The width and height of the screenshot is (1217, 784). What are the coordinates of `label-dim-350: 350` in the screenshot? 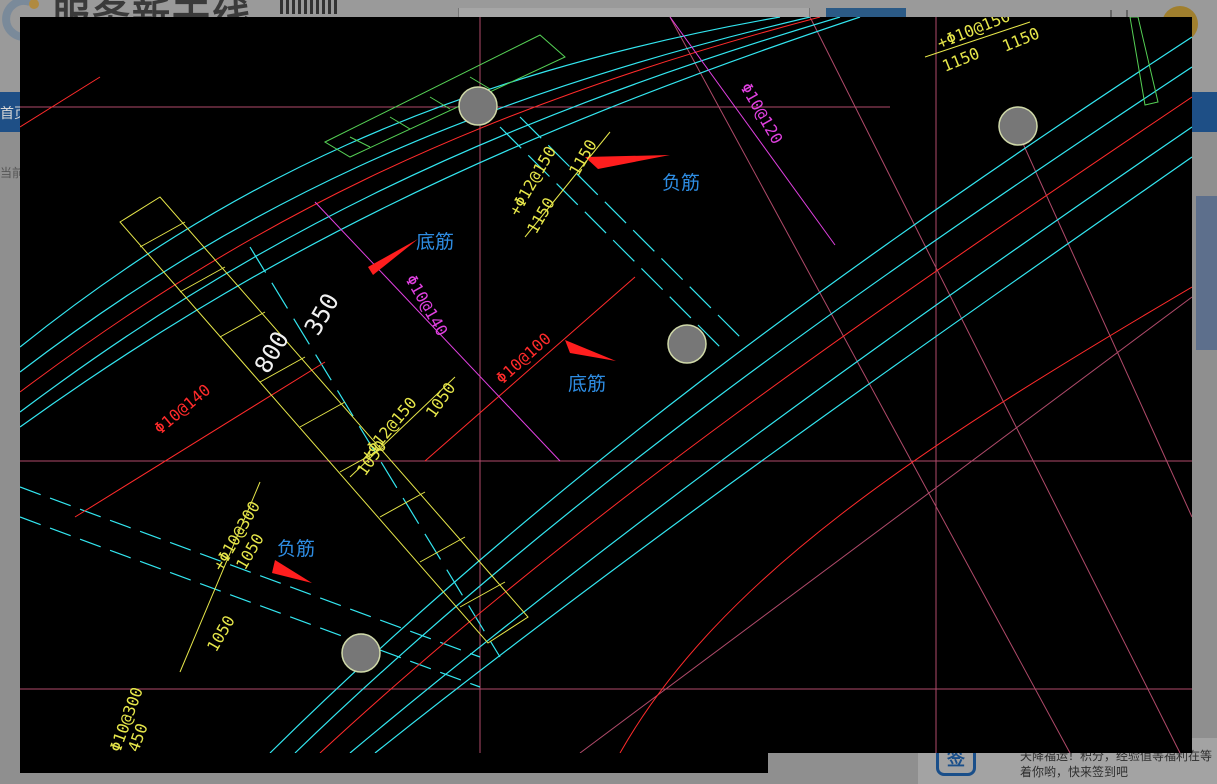 It's located at (322, 314).